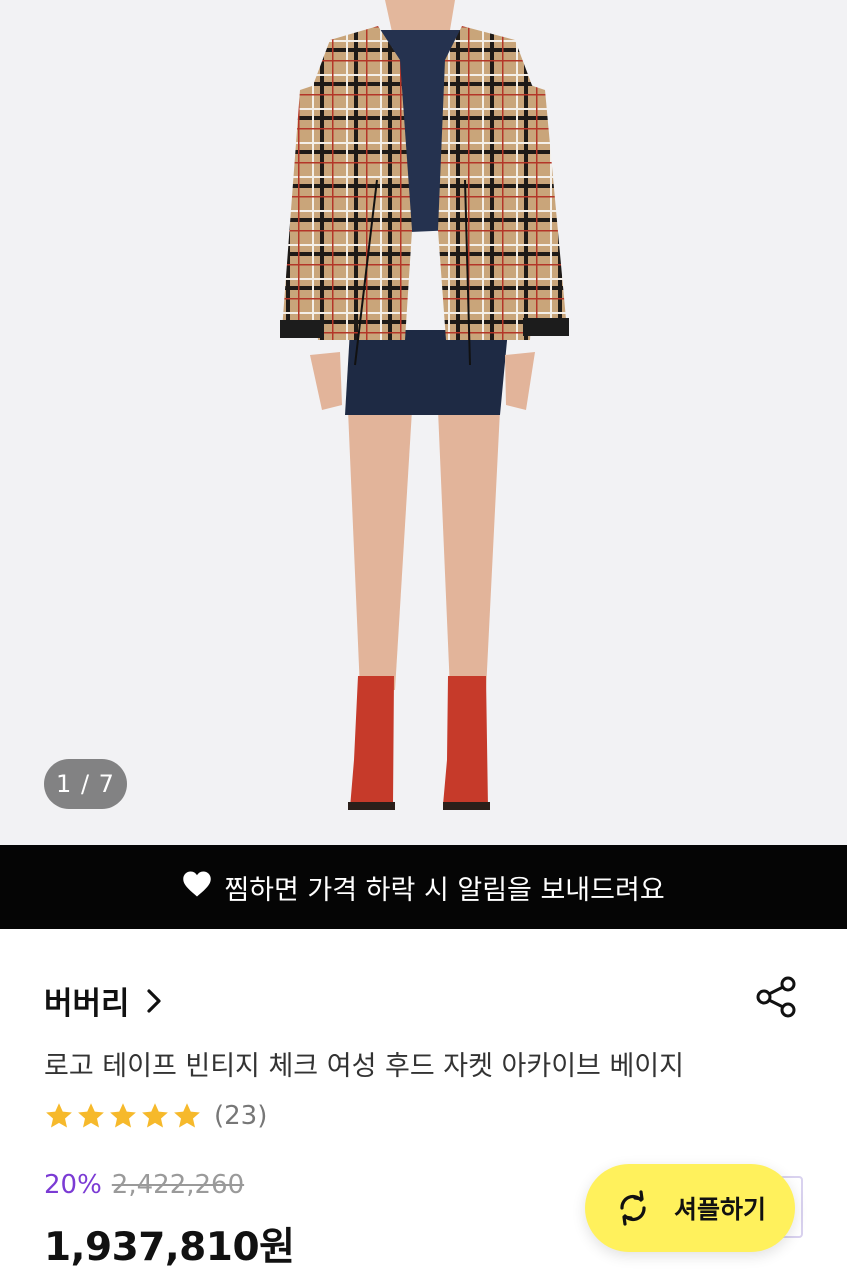 The width and height of the screenshot is (847, 1280). I want to click on image-counter-badge: 1 / 7, so click(85, 784).